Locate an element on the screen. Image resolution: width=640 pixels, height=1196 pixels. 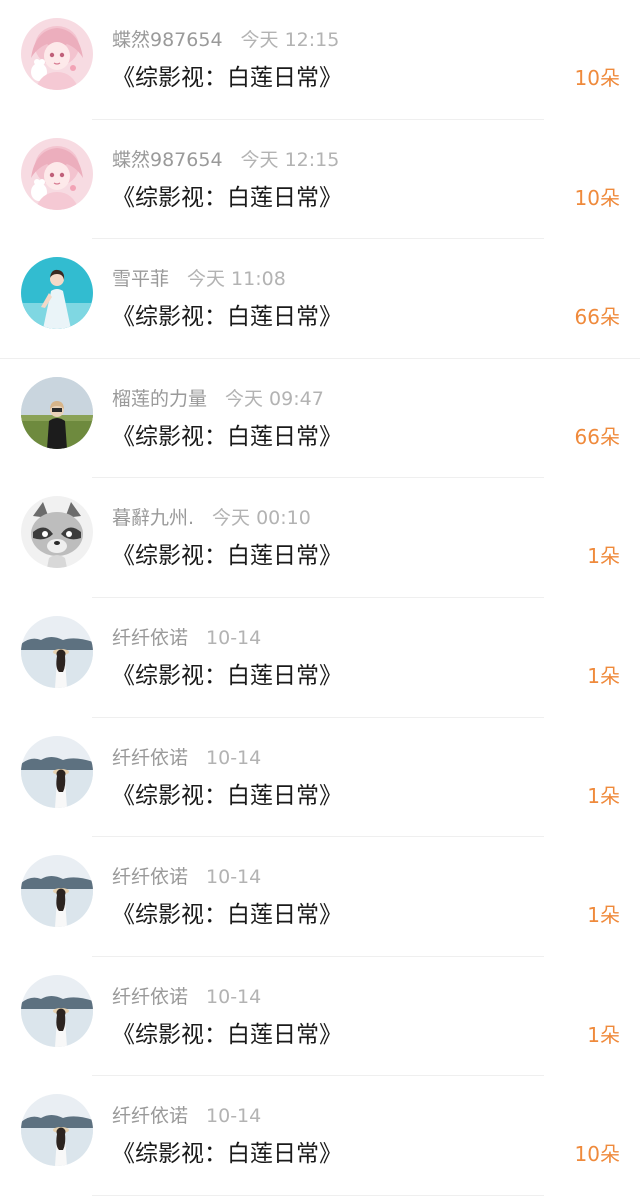
timestamp: 今天 11:08 is located at coordinates (236, 279).